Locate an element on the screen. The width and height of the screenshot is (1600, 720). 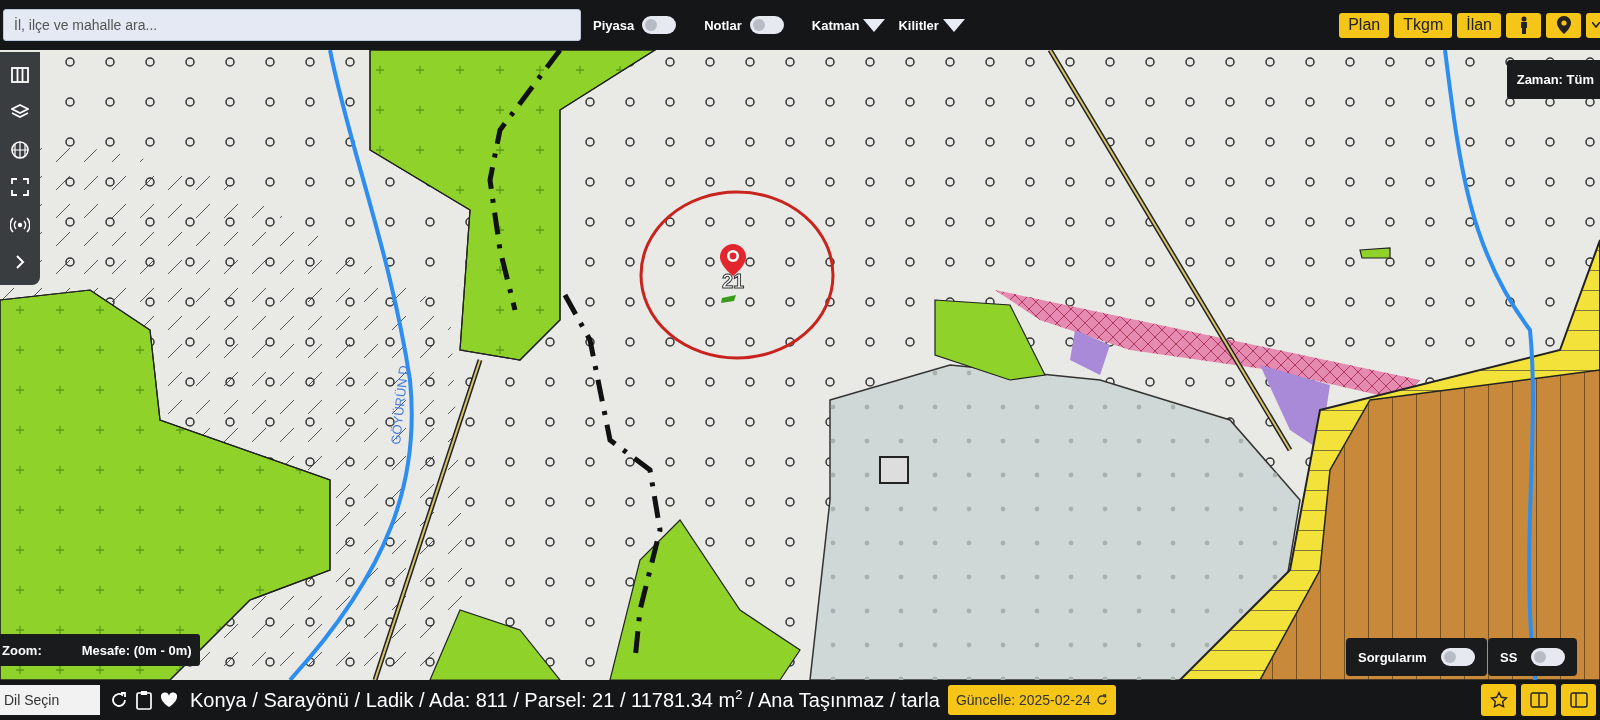
sidebar-icon is located at coordinates (1578, 700).